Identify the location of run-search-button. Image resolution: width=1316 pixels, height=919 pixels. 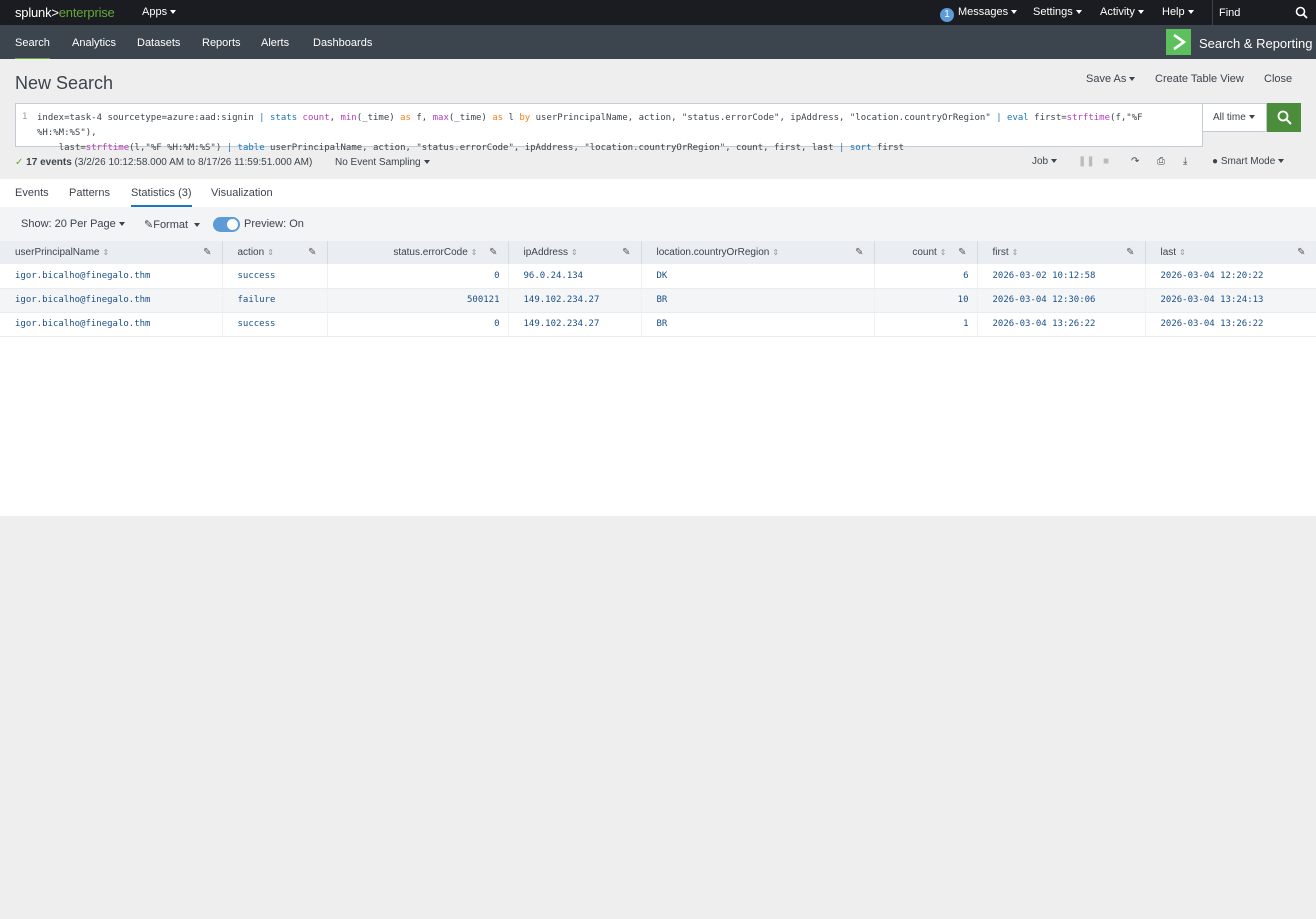
(1284, 117).